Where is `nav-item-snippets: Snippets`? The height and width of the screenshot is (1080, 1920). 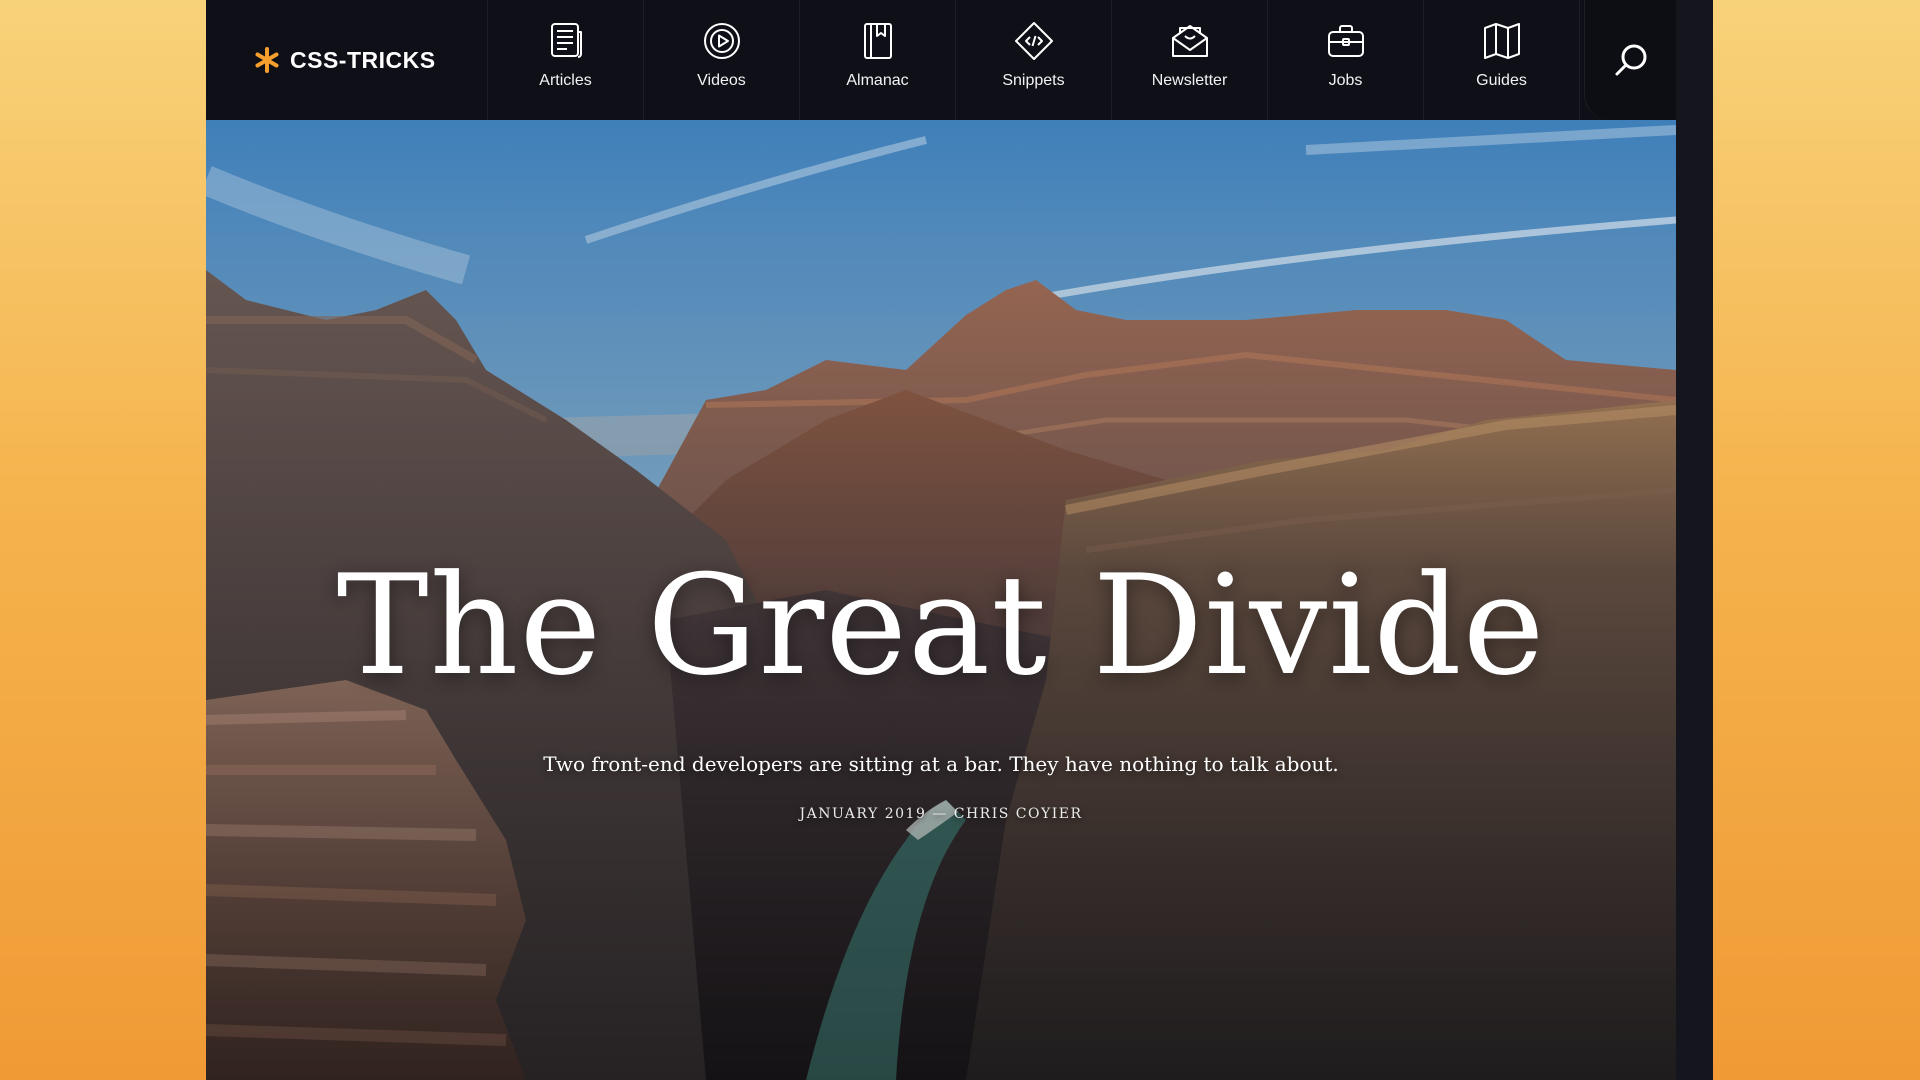
nav-item-snippets: Snippets is located at coordinates (1034, 60).